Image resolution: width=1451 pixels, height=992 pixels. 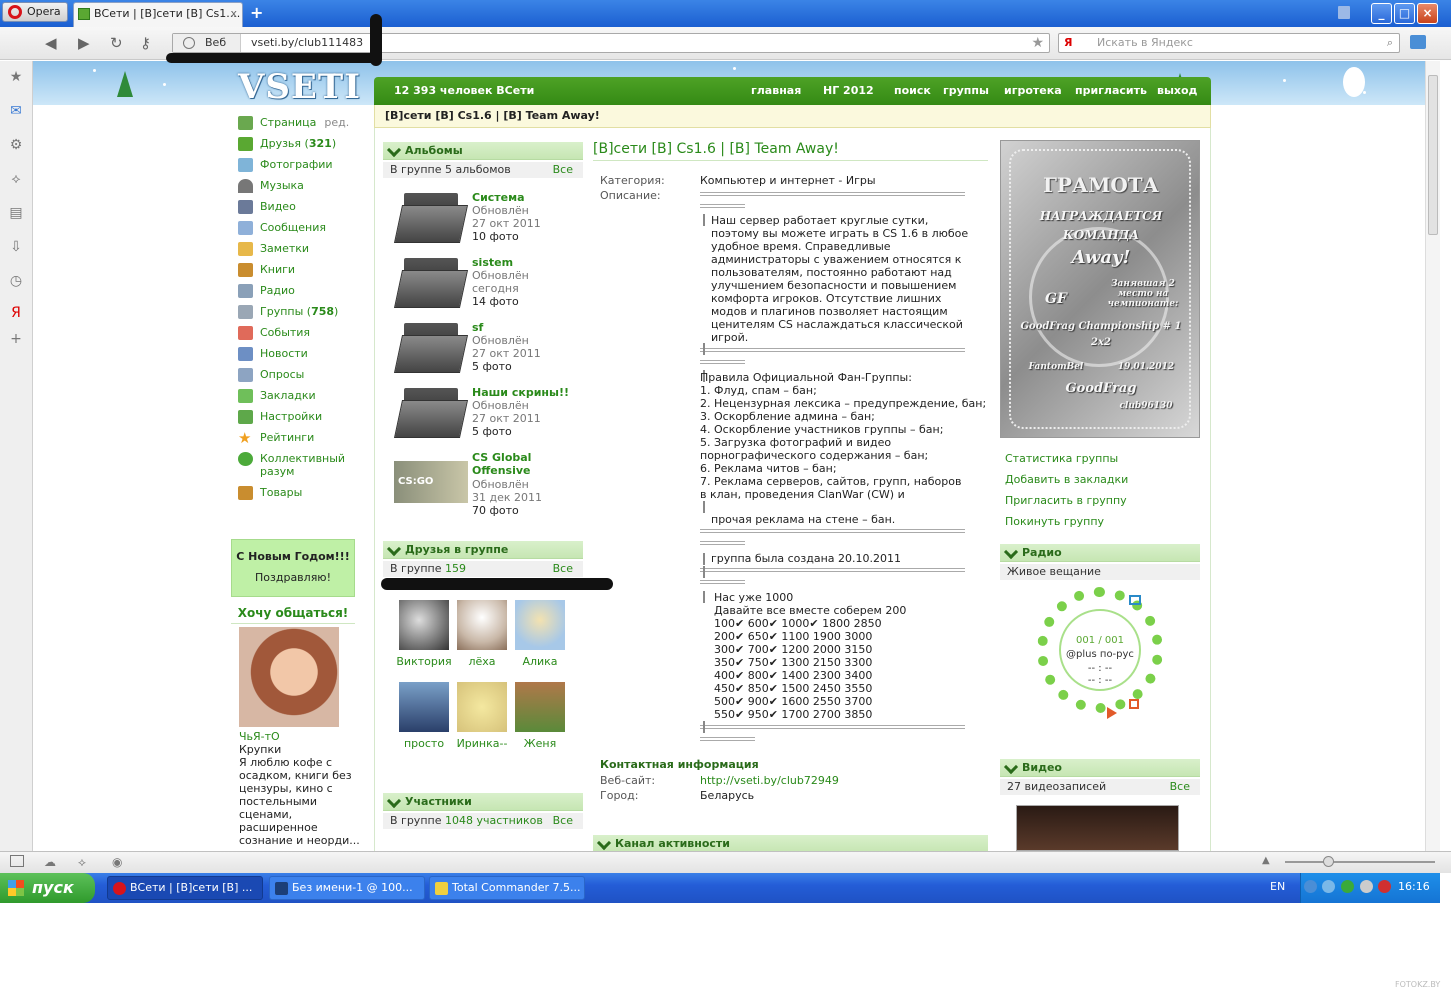 I want to click on album-item: sf Обновлён 27 окт 2011 5 фото, so click(x=488, y=352).